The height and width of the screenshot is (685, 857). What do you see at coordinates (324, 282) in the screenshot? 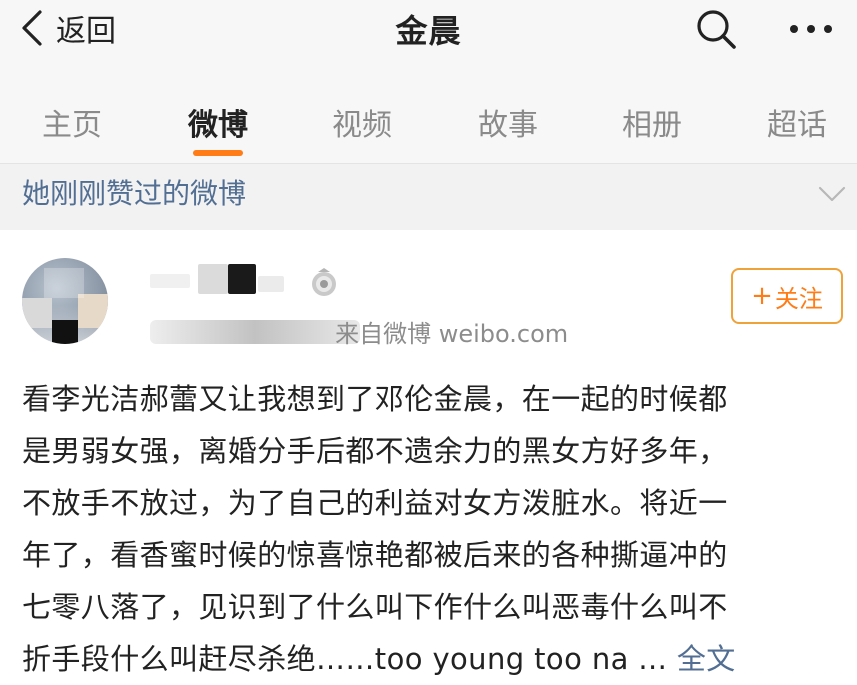
I see `member-badge-icon` at bounding box center [324, 282].